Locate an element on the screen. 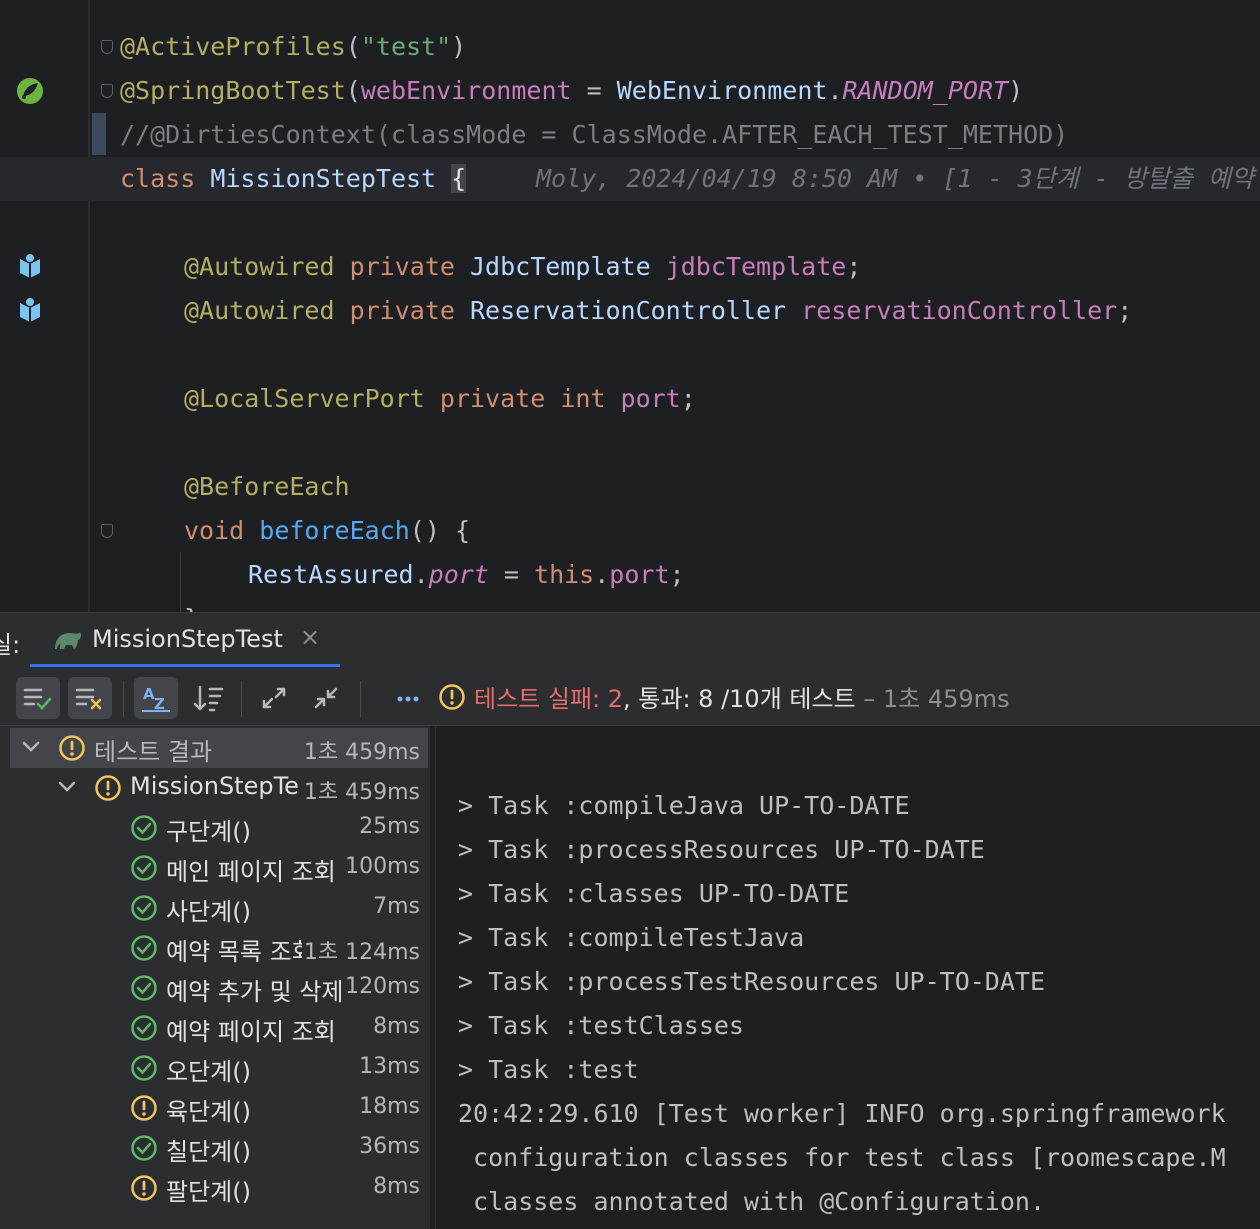 Image resolution: width=1260 pixels, height=1229 pixels. console-line: > Task :testClasses is located at coordinates (601, 1025).